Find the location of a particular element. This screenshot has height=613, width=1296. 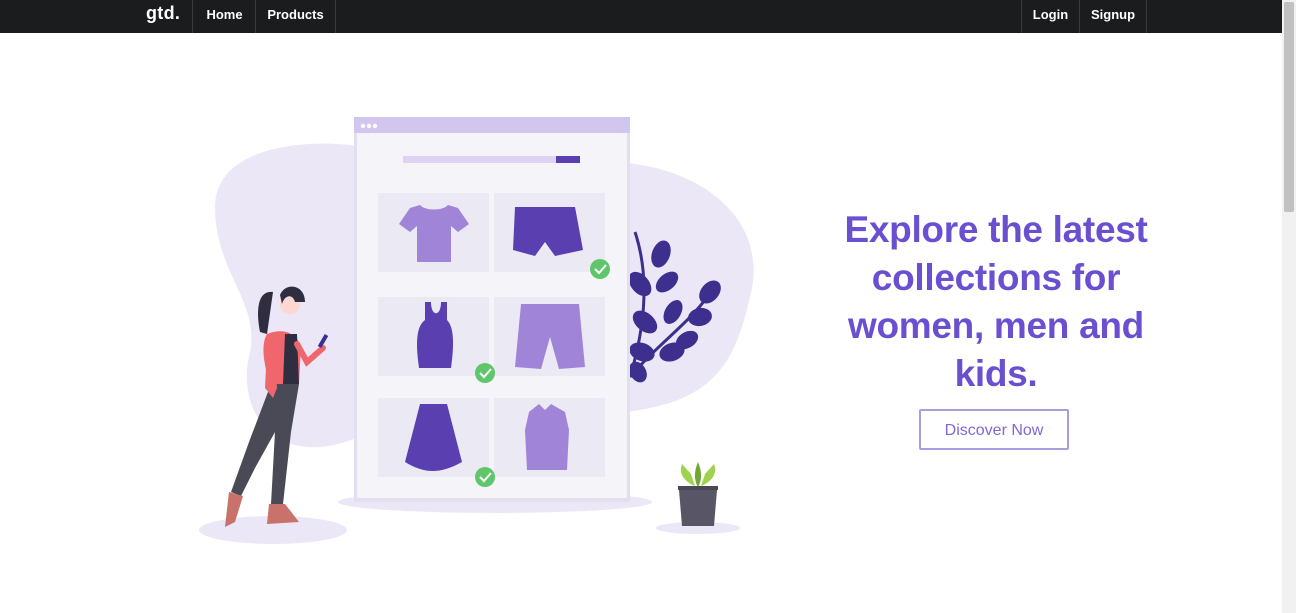

nav-products-link: Products is located at coordinates (295, 16).